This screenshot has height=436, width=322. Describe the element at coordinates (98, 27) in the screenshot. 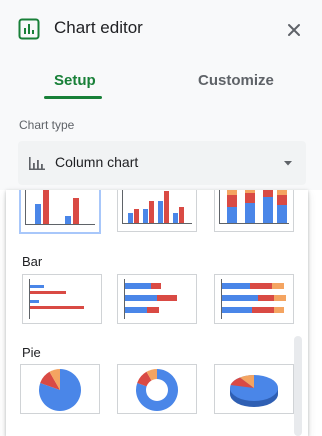

I see `panel-title: Chart editor` at that location.